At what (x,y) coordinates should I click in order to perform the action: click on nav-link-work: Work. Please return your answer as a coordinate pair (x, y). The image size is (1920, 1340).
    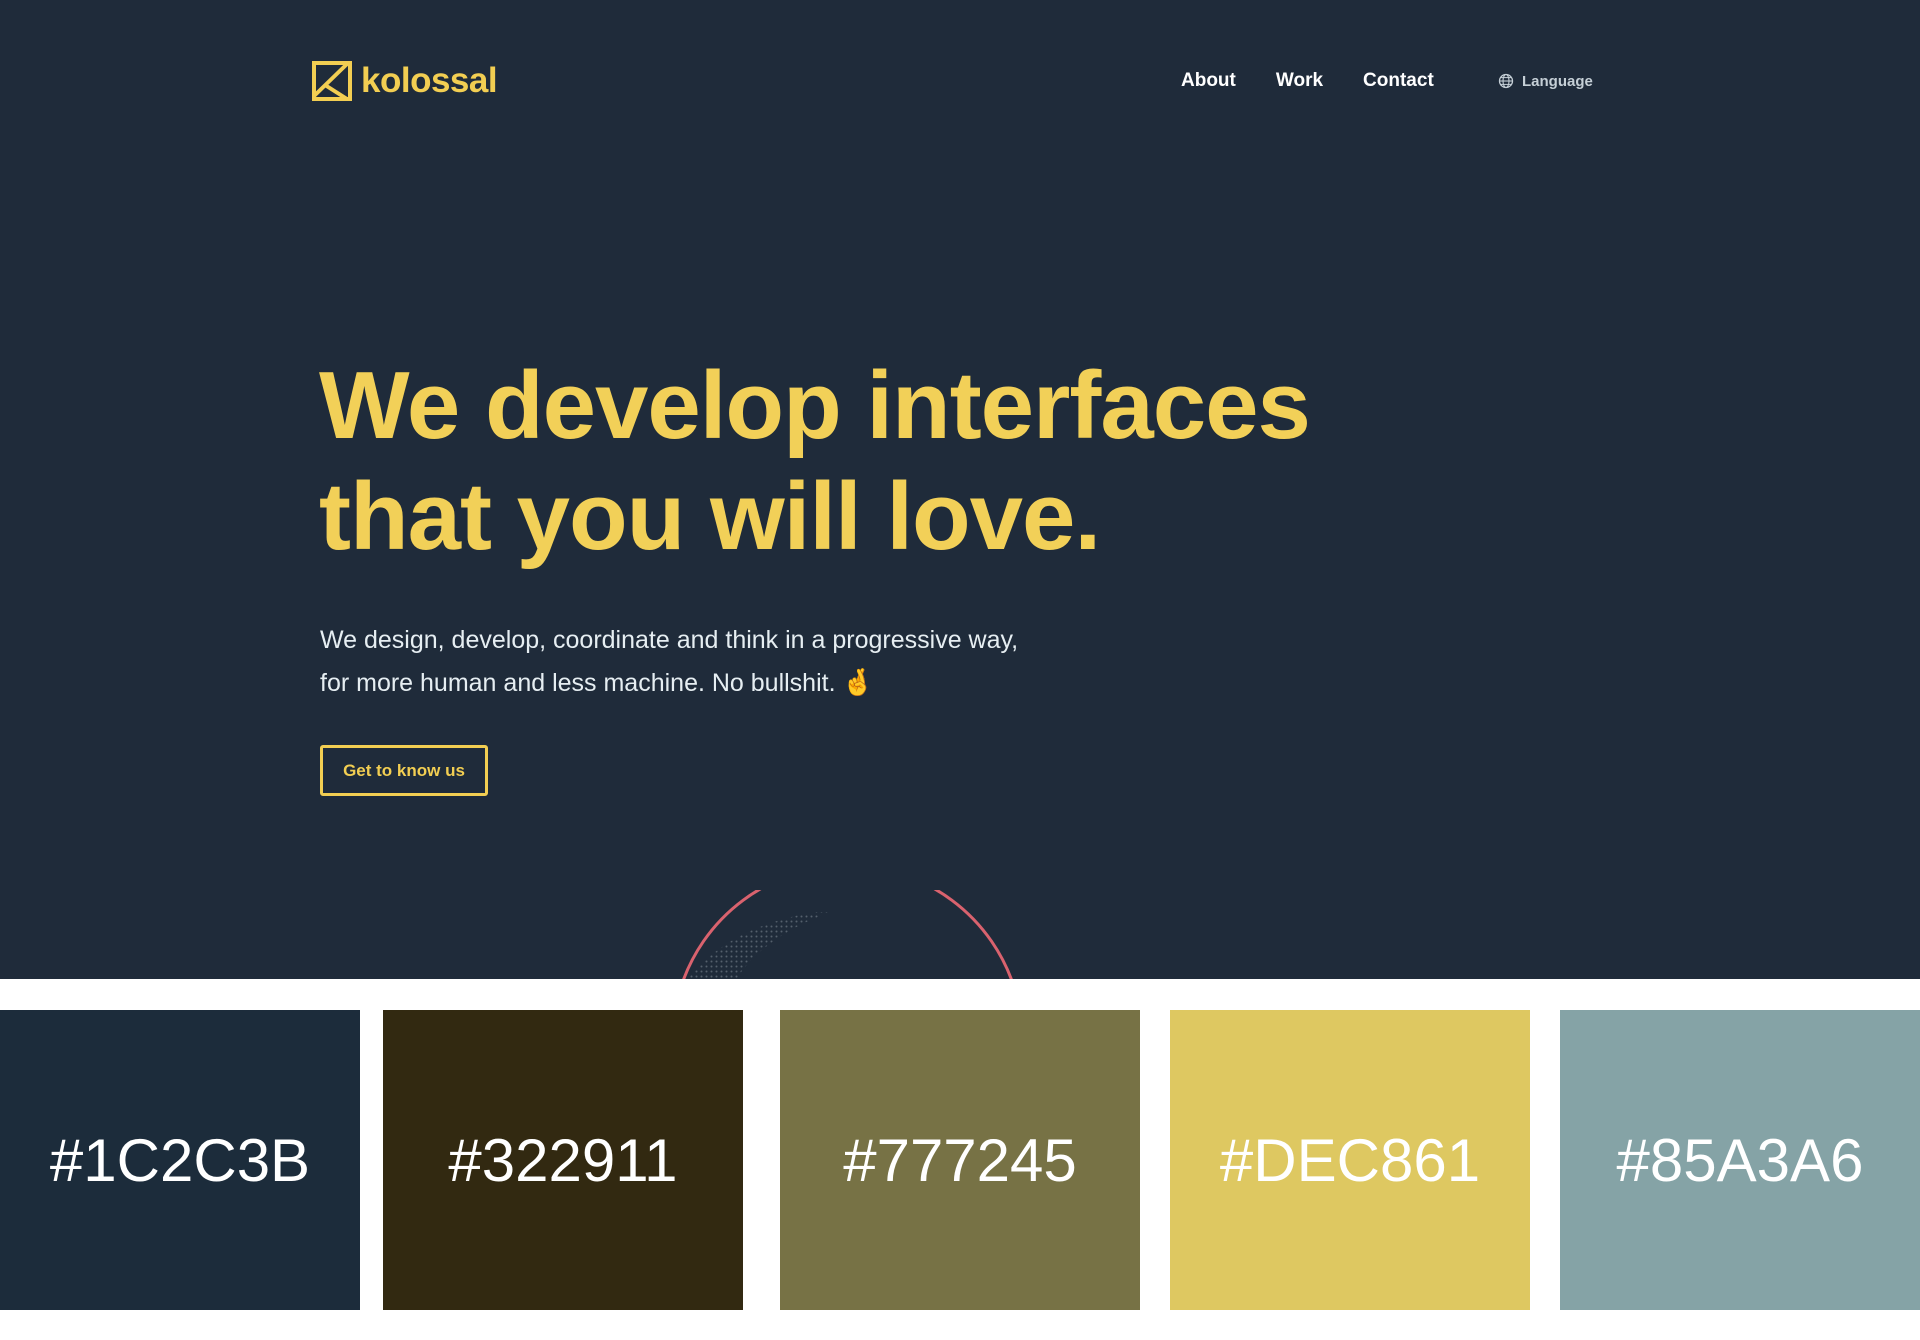
    Looking at the image, I should click on (1299, 81).